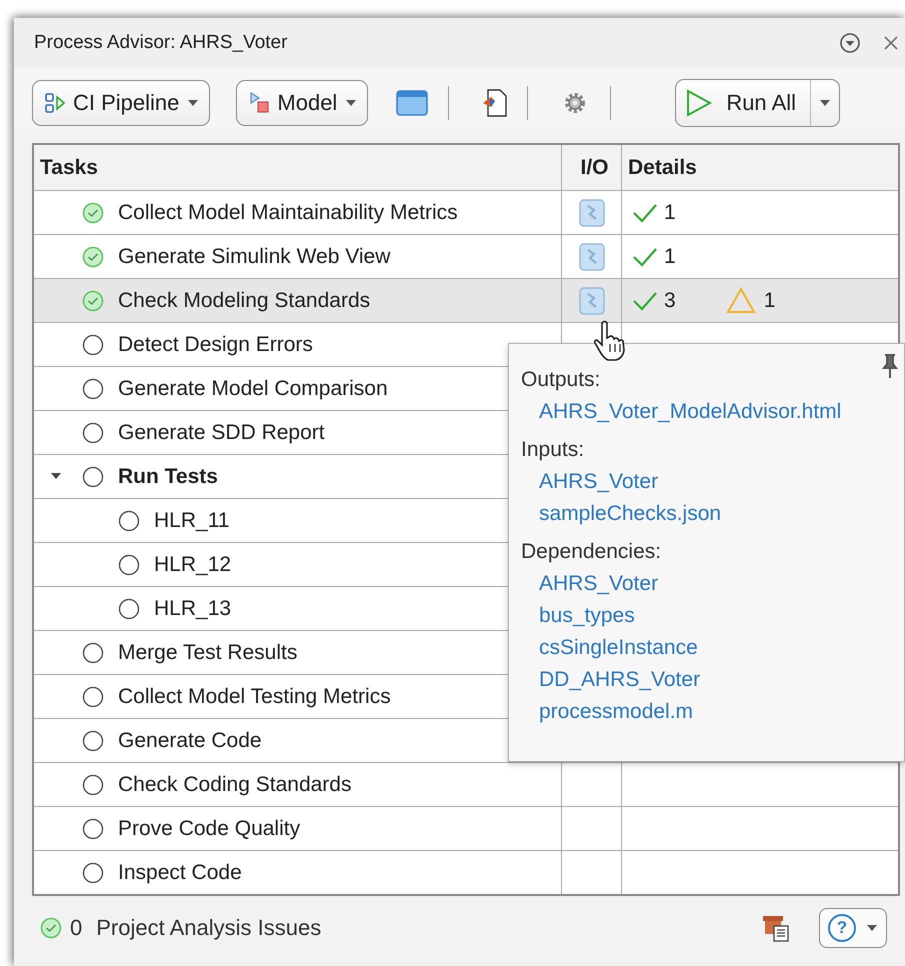  I want to click on panel-icon, so click(412, 103).